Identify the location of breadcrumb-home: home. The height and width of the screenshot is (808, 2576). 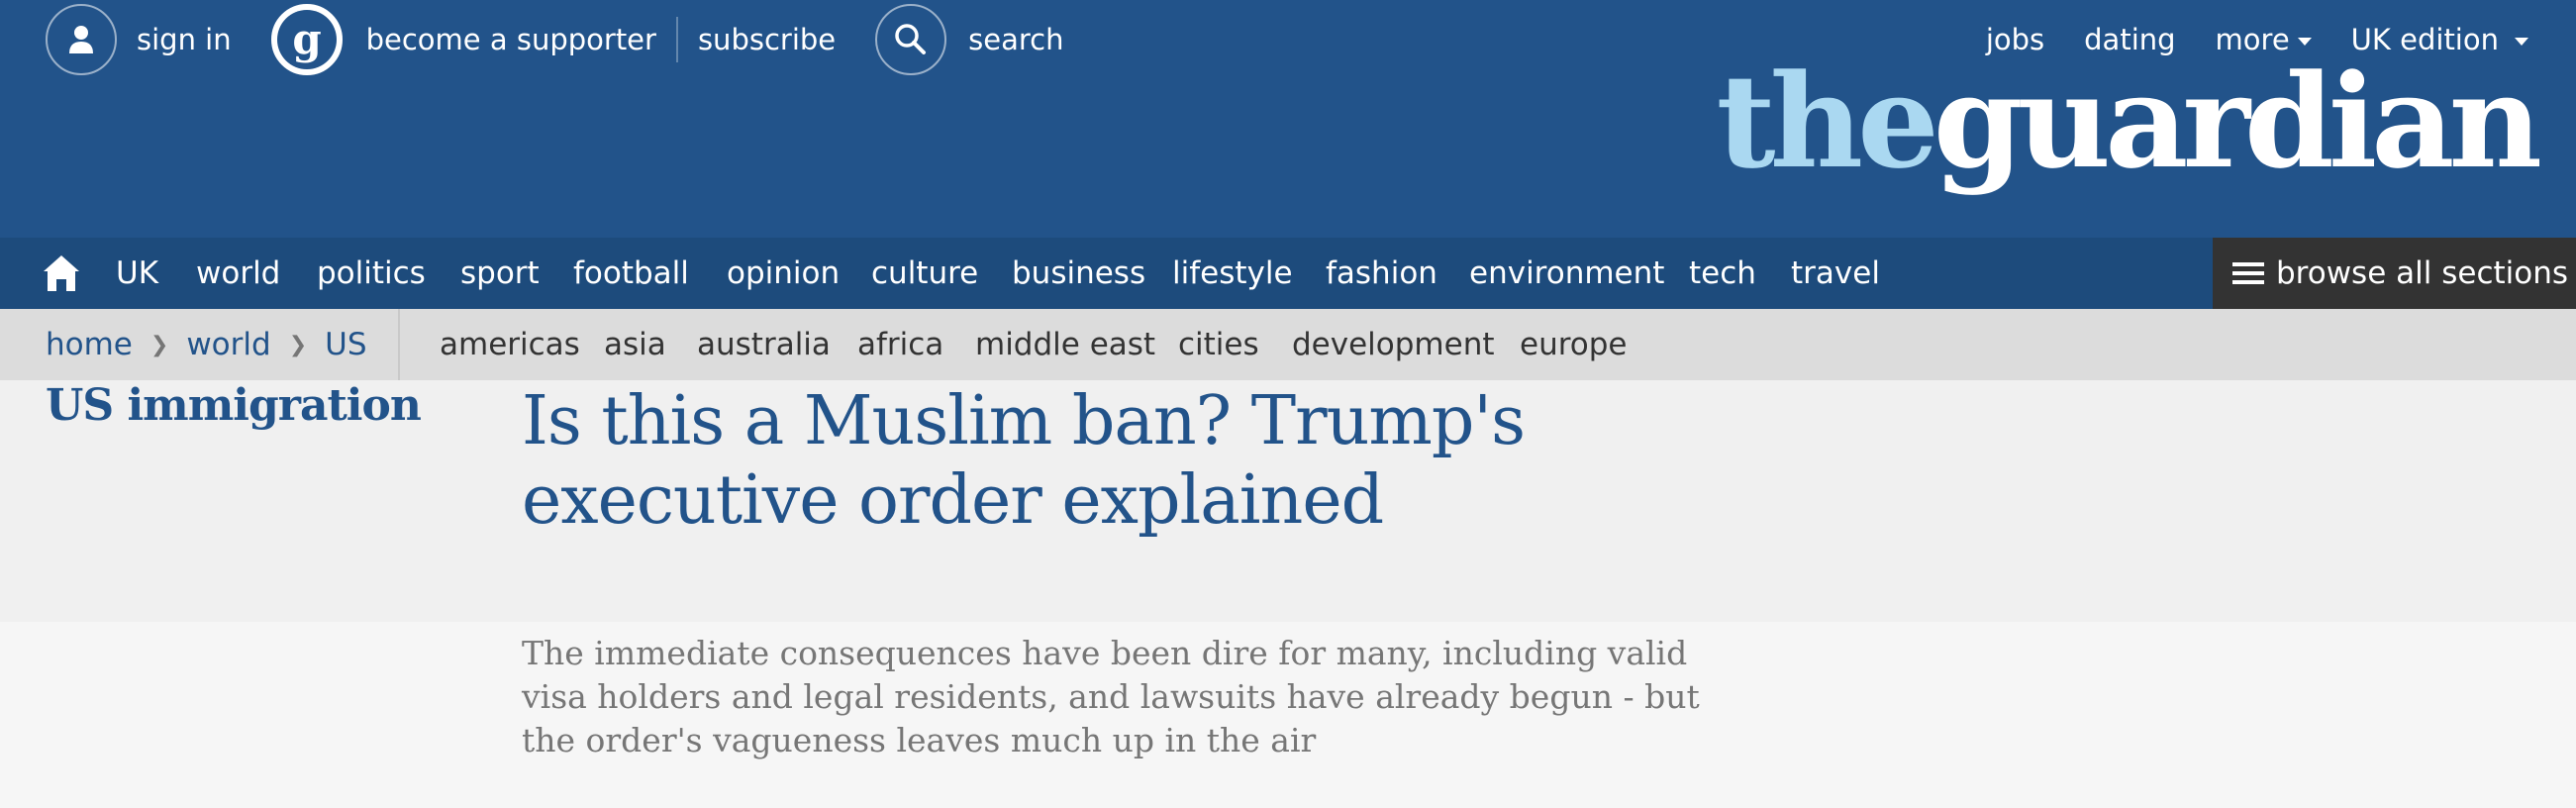
(90, 345).